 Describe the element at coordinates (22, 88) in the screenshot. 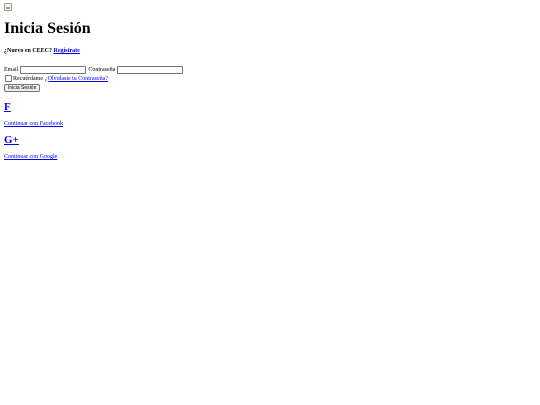

I see `login-button: Inicia Sesión` at that location.